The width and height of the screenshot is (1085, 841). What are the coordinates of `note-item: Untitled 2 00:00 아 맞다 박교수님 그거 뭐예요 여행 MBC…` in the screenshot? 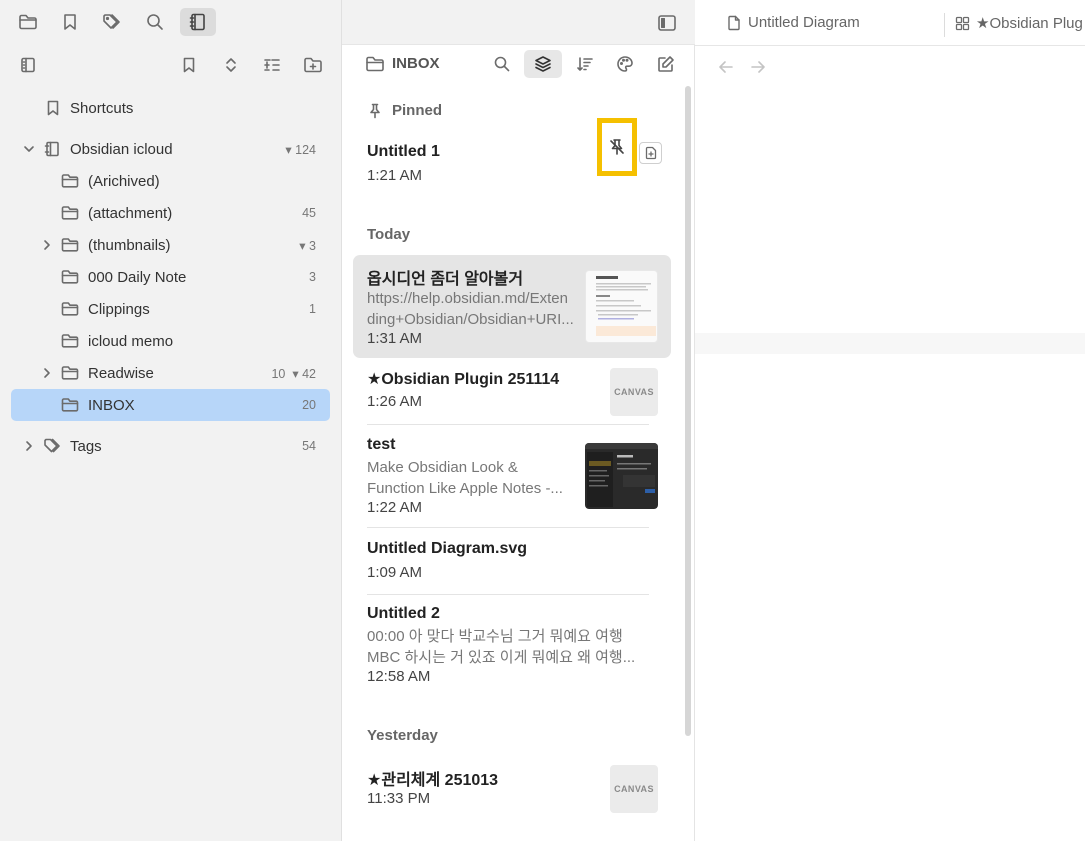 It's located at (512, 645).